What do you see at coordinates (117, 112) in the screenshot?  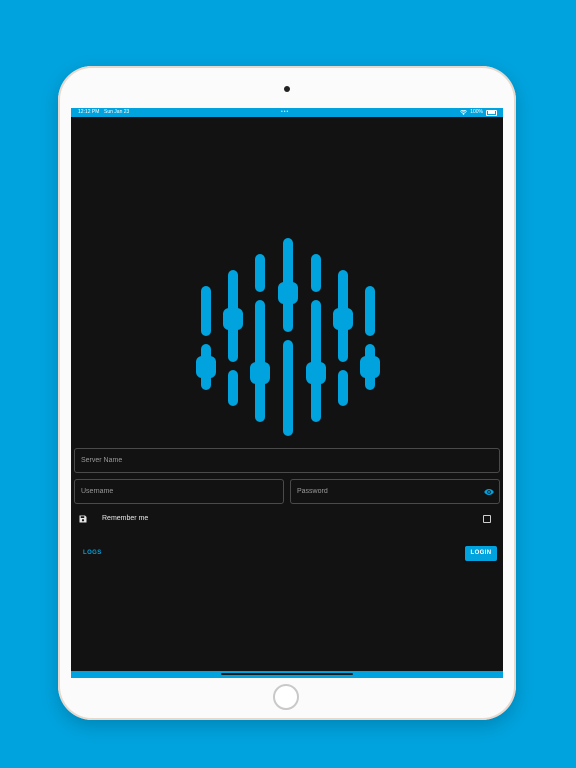 I see `status-date: Sun Jan 23` at bounding box center [117, 112].